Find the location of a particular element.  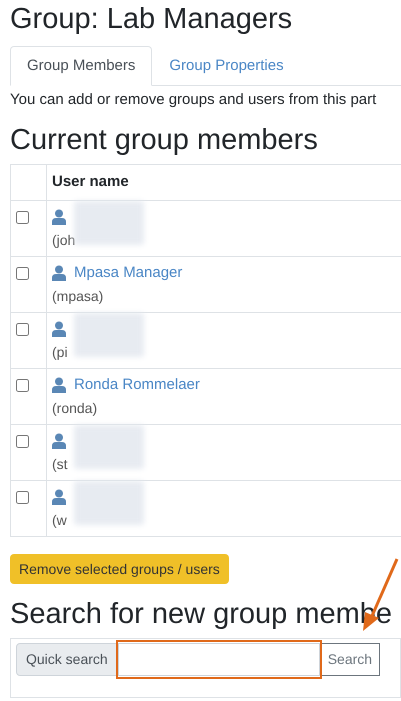

user-login: (w is located at coordinates (59, 520).